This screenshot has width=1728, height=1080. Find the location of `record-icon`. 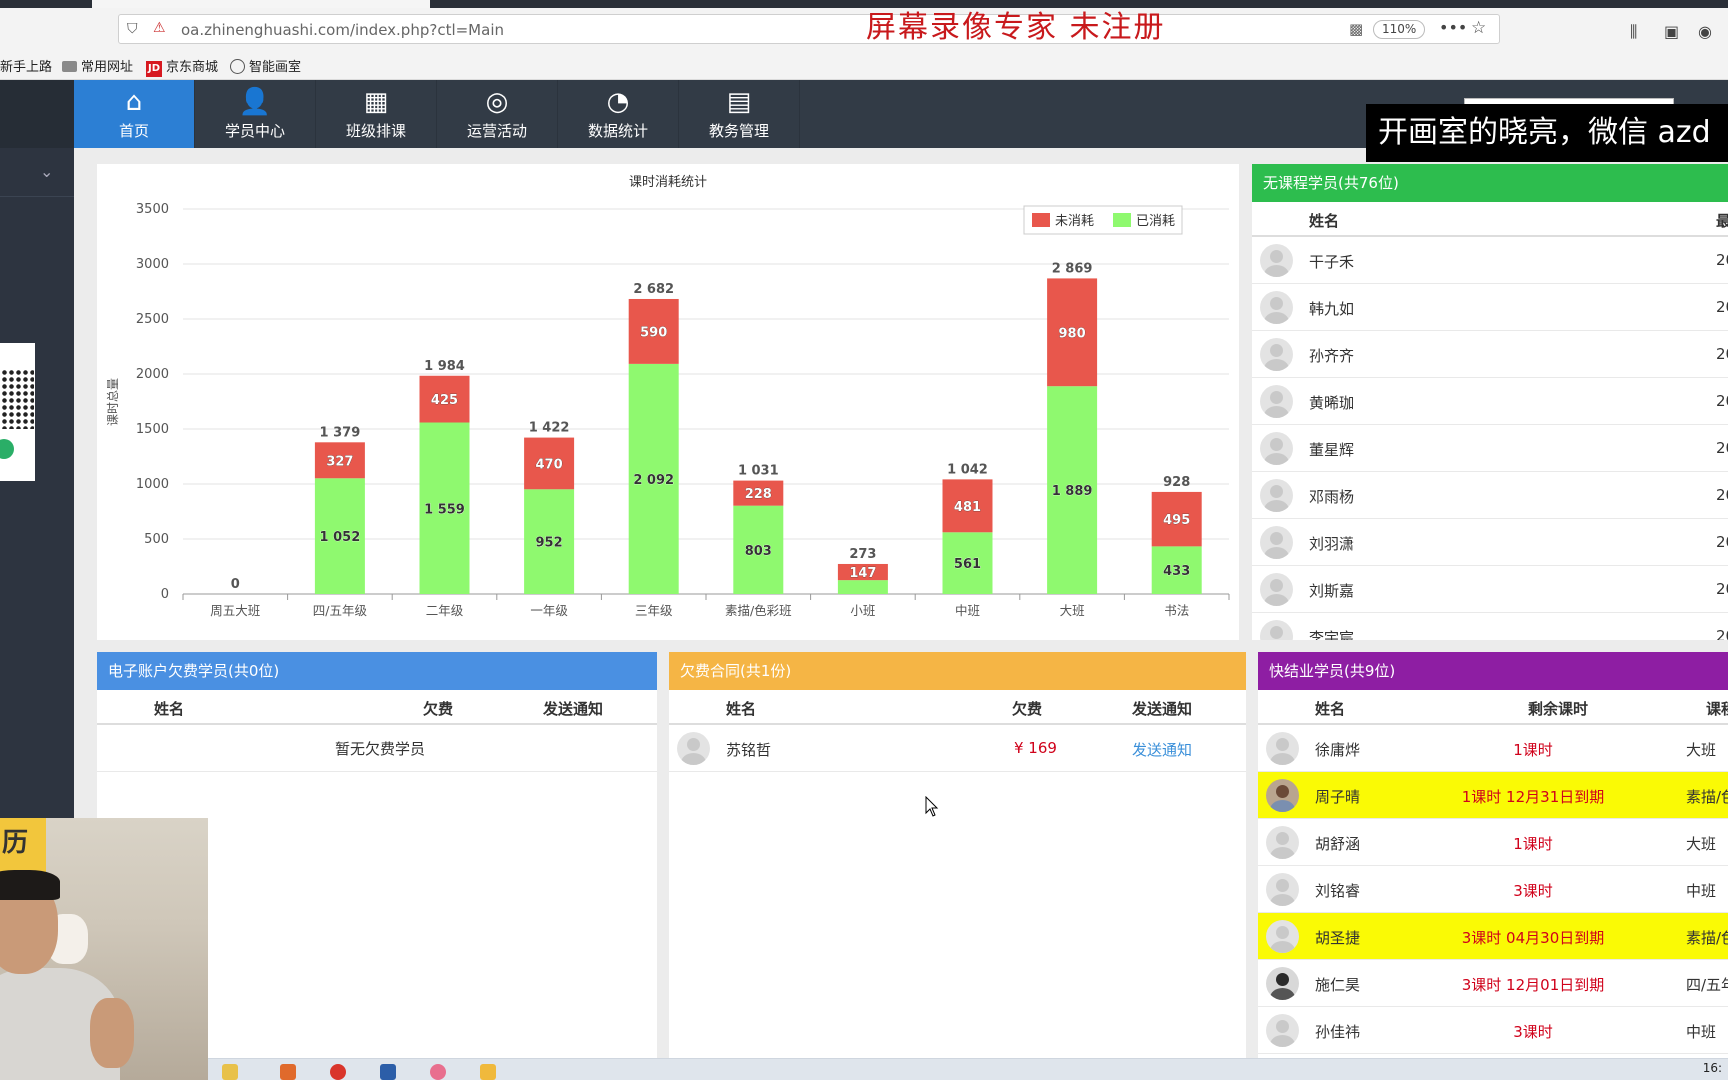

record-icon is located at coordinates (338, 1072).